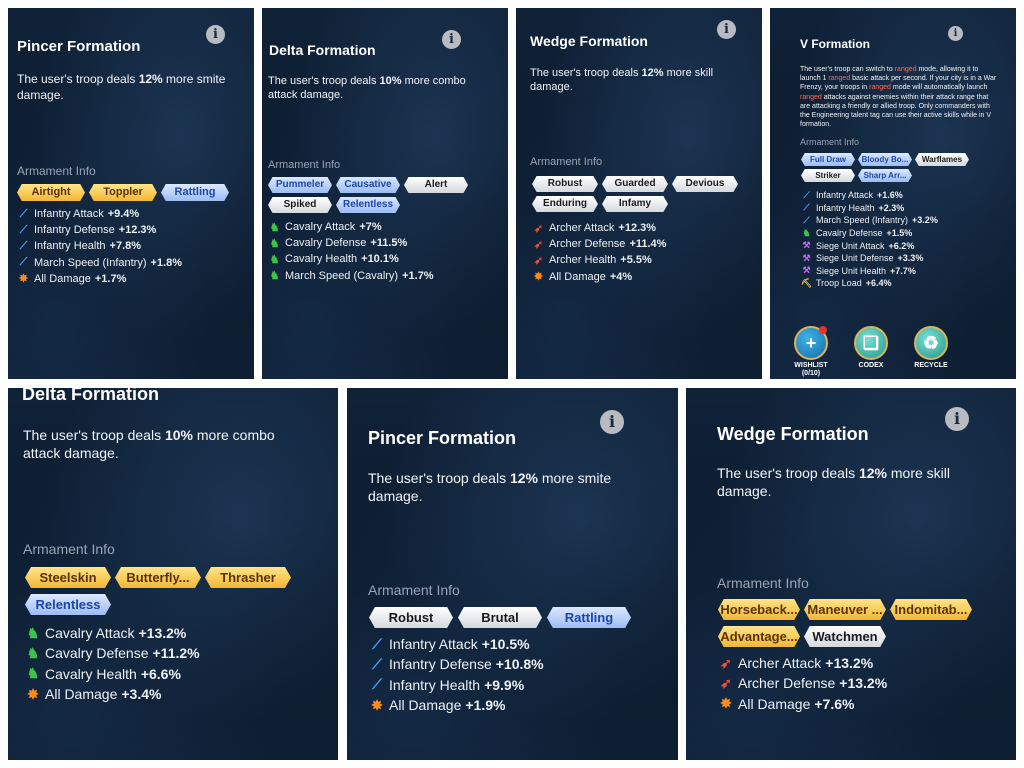  Describe the element at coordinates (160, 673) in the screenshot. I see `stat-value: +6.6%` at that location.